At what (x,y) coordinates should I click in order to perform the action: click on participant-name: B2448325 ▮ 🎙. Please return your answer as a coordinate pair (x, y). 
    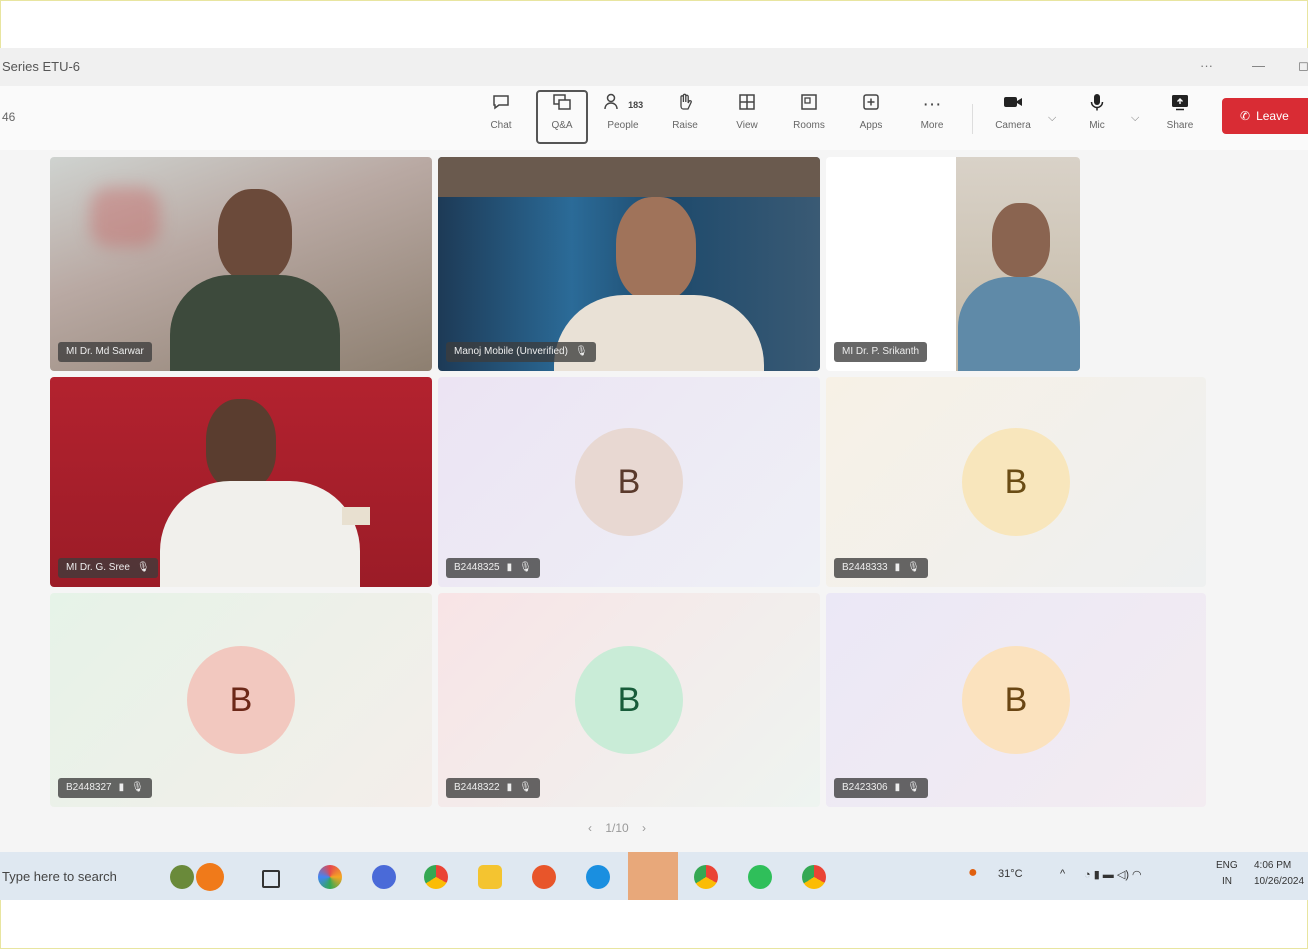
    Looking at the image, I should click on (493, 568).